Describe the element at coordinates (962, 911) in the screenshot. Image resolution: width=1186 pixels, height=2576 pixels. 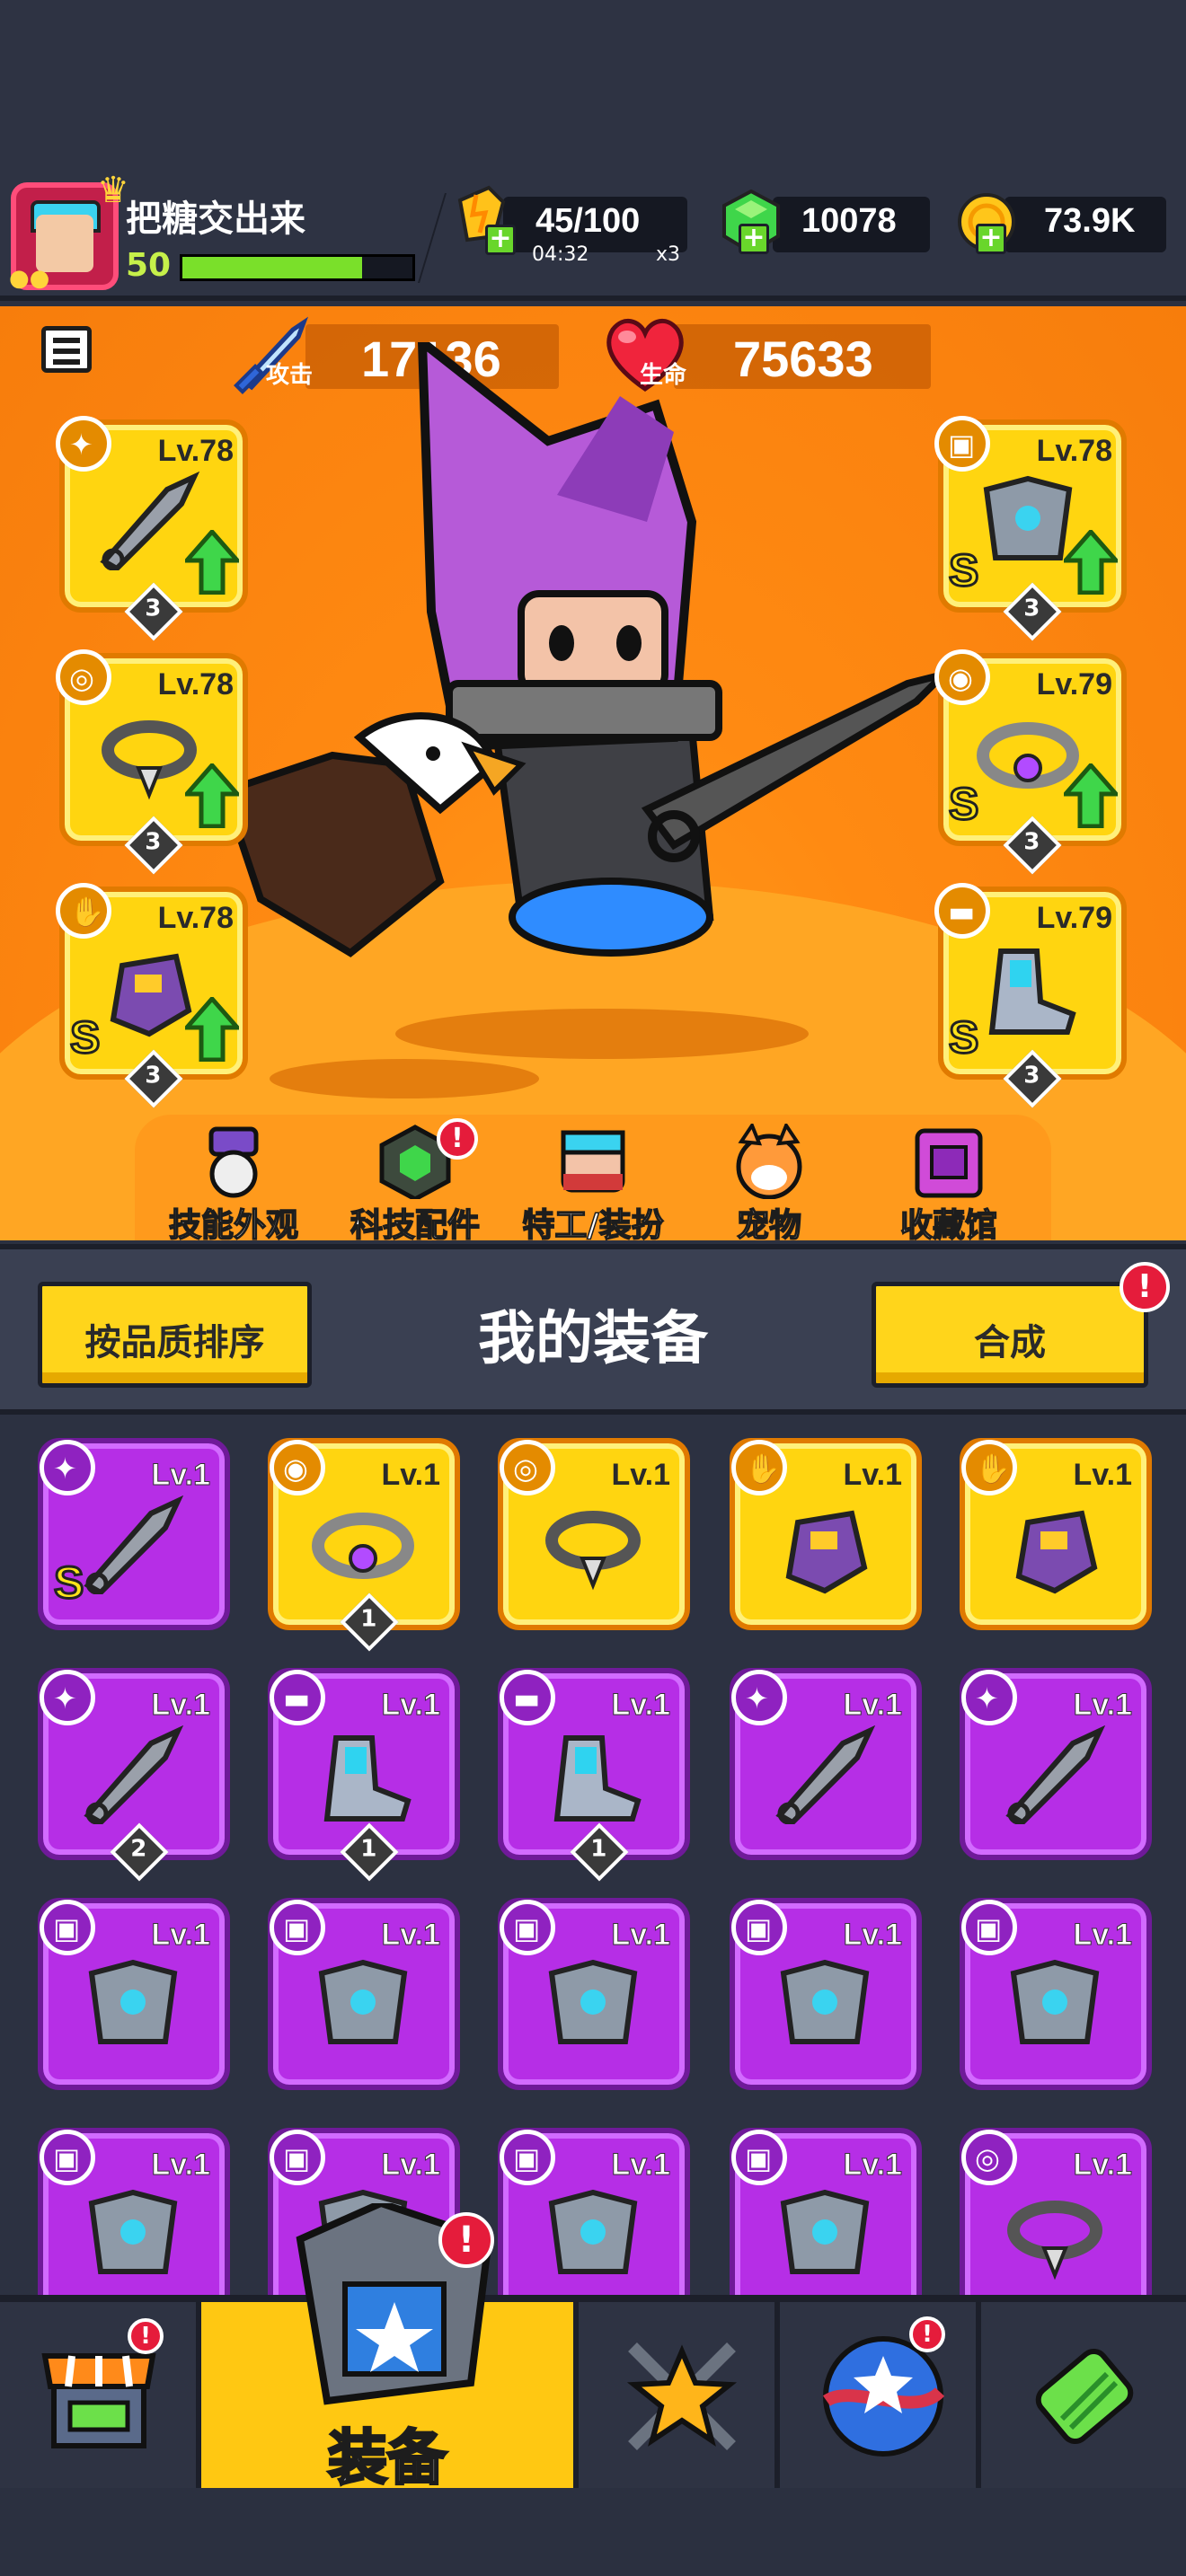
I see `boots-type-icon: ▬` at that location.